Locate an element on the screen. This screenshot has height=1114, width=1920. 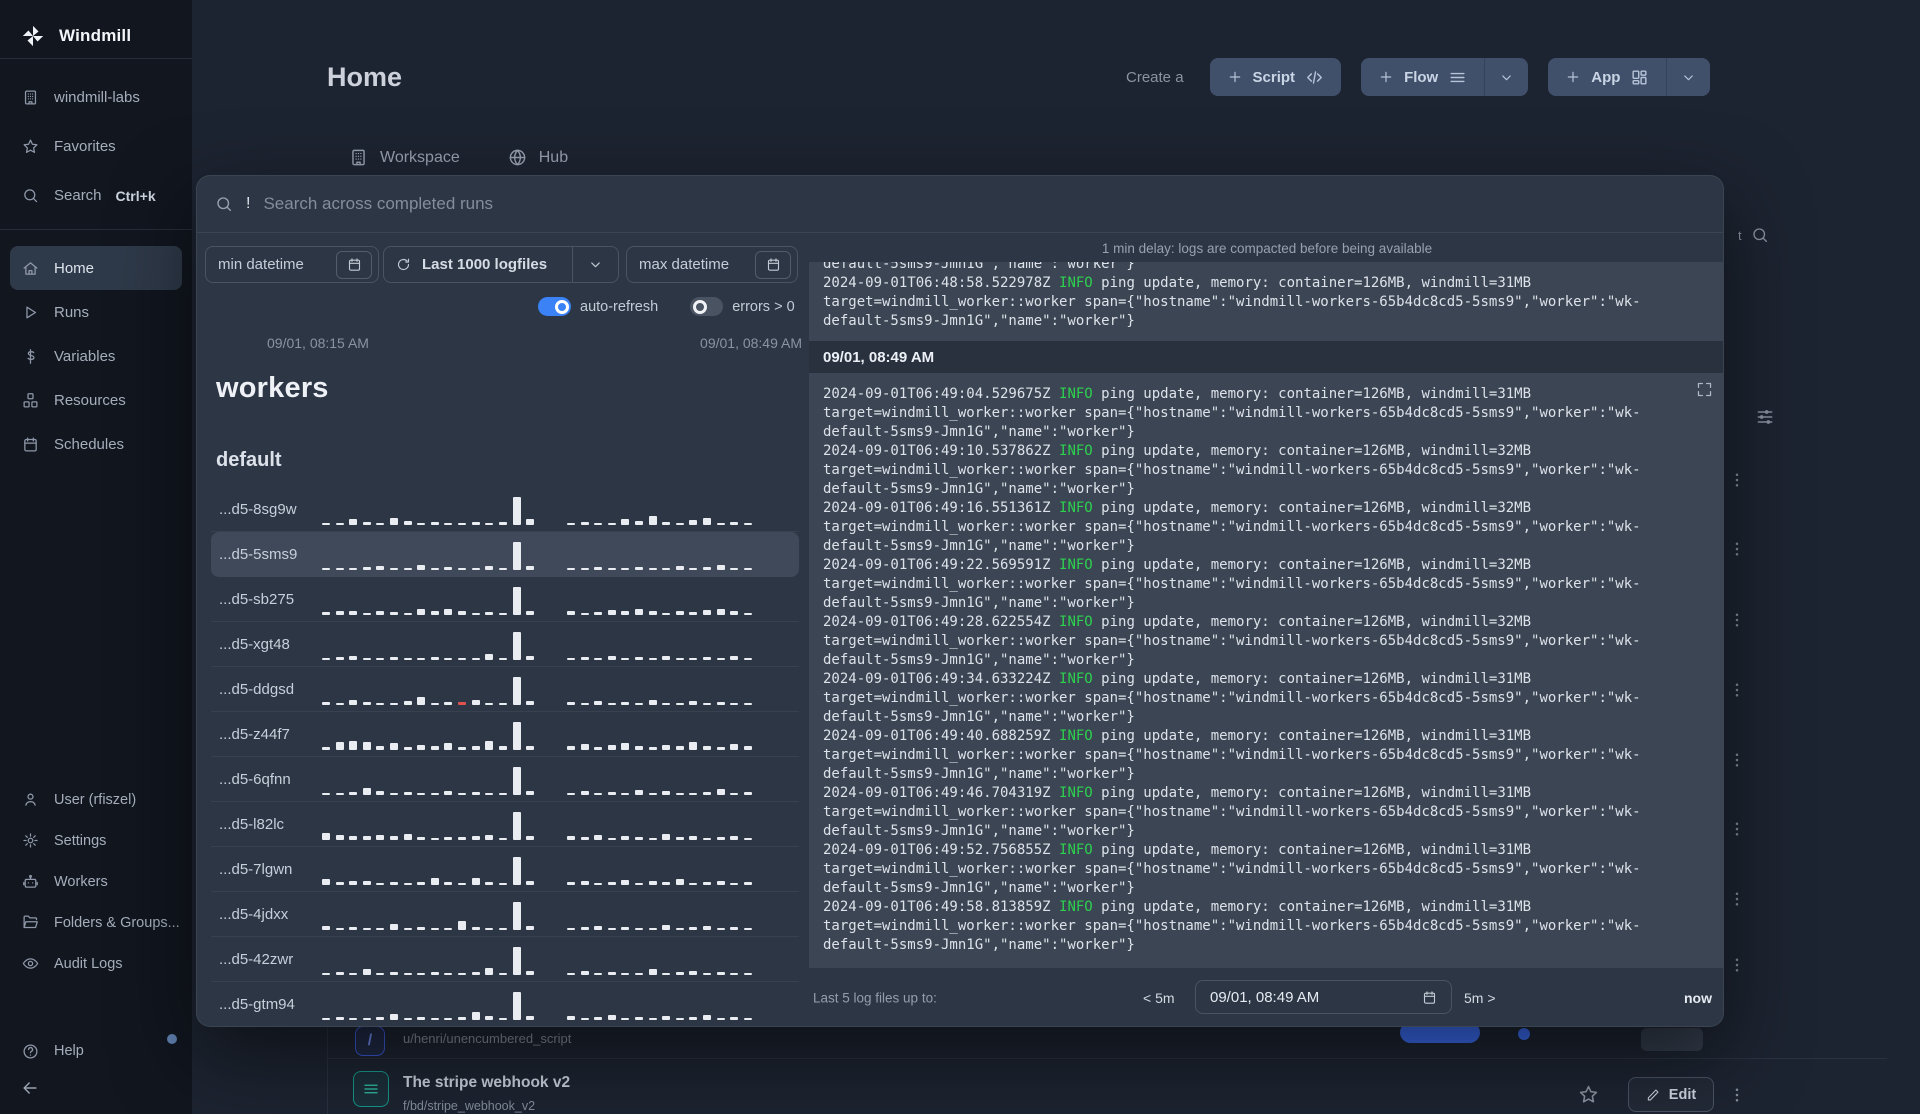
app-dropdown-button is located at coordinates (1688, 77).